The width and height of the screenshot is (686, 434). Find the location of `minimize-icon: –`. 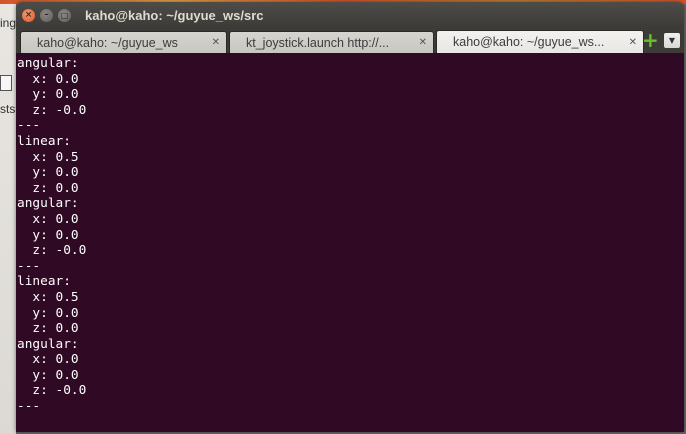

minimize-icon: – is located at coordinates (46, 15).